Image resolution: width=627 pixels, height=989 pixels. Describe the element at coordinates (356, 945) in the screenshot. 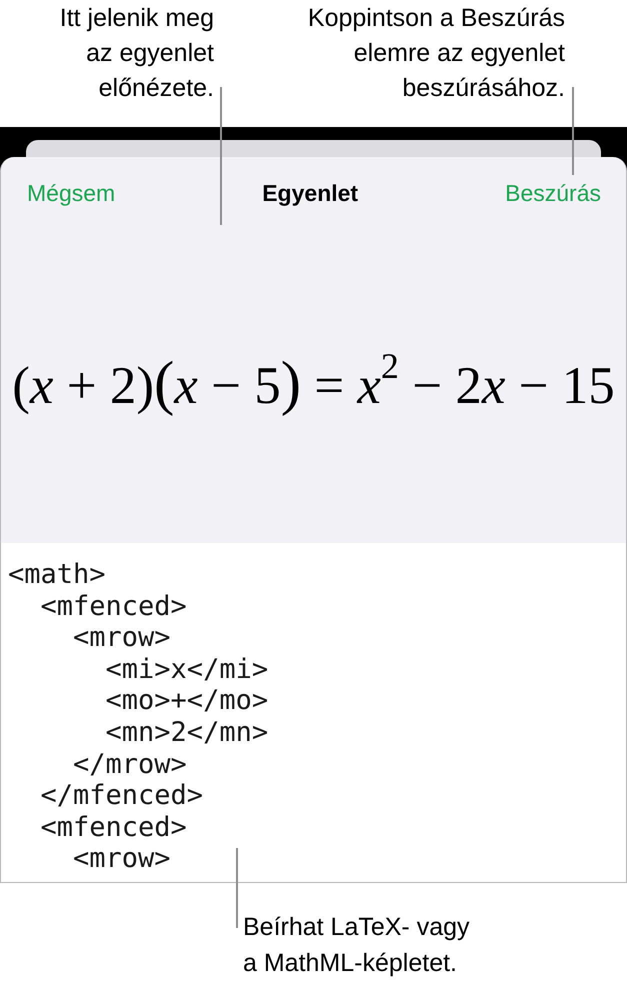

I see `callout-text: Beírhat LaTeX- vagy a MathML-képletet.` at that location.